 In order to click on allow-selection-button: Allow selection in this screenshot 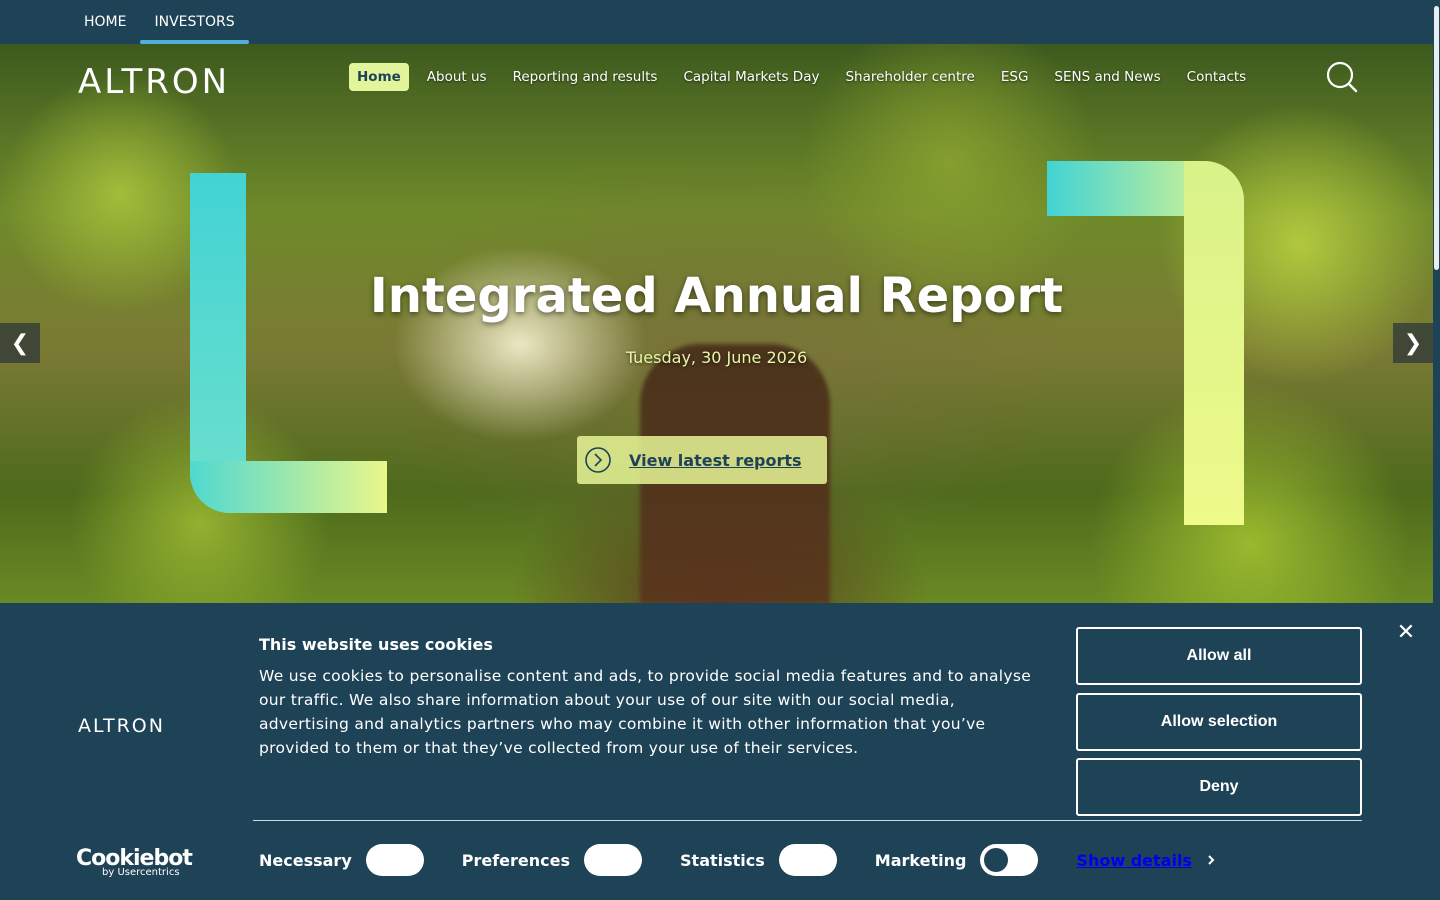, I will do `click(1219, 722)`.